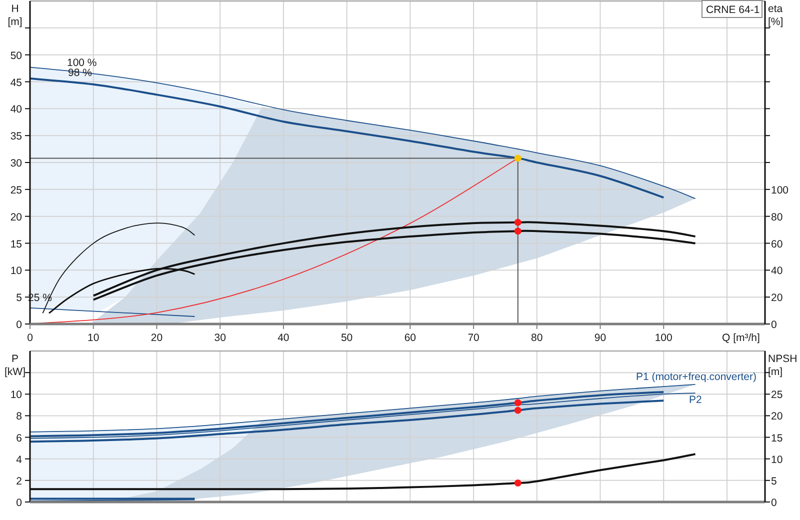 Image resolution: width=800 pixels, height=520 pixels. Describe the element at coordinates (776, 22) in the screenshot. I see `axis-unit: [%]` at that location.